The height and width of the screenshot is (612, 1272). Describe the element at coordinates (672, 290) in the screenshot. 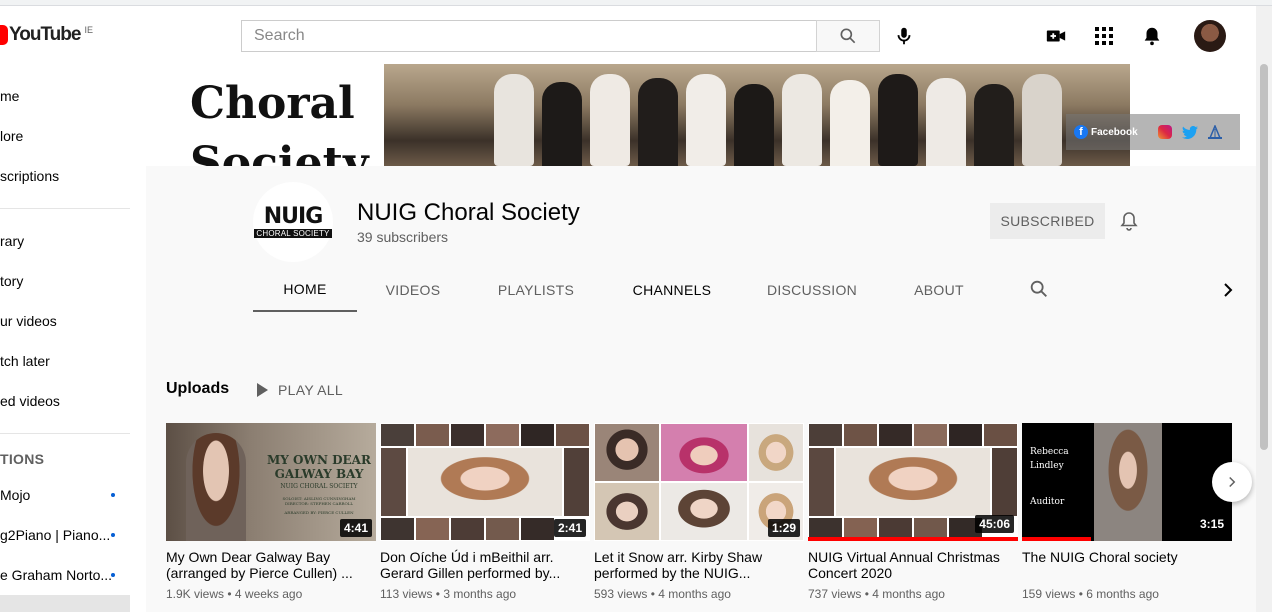

I see `tab-channels: CHANNELS` at that location.